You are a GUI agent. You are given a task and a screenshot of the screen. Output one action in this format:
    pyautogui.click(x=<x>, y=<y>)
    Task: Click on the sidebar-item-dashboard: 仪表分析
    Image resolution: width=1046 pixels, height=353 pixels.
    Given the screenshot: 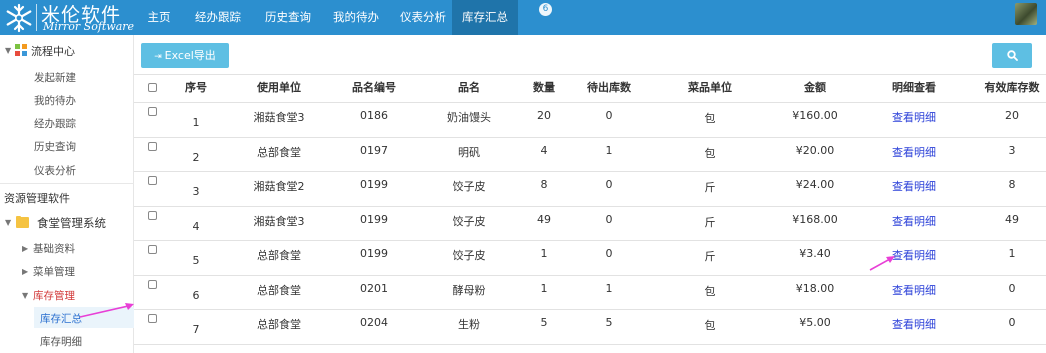 What is the action you would take?
    pyautogui.click(x=55, y=170)
    